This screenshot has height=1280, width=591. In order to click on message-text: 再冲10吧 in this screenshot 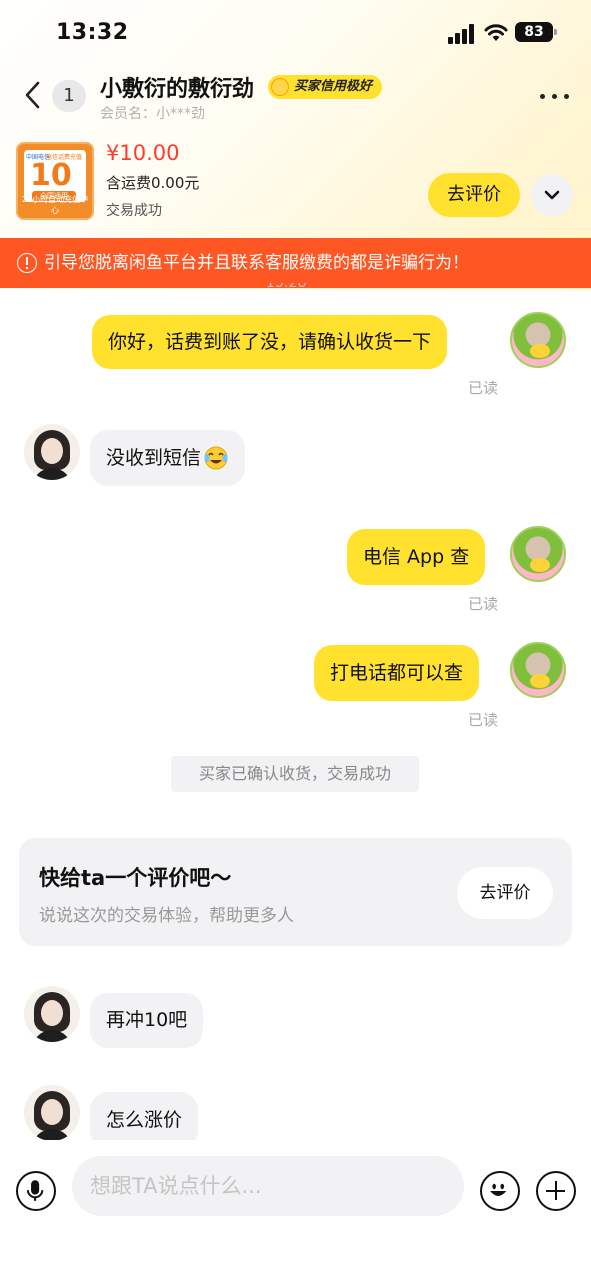, I will do `click(147, 1020)`.